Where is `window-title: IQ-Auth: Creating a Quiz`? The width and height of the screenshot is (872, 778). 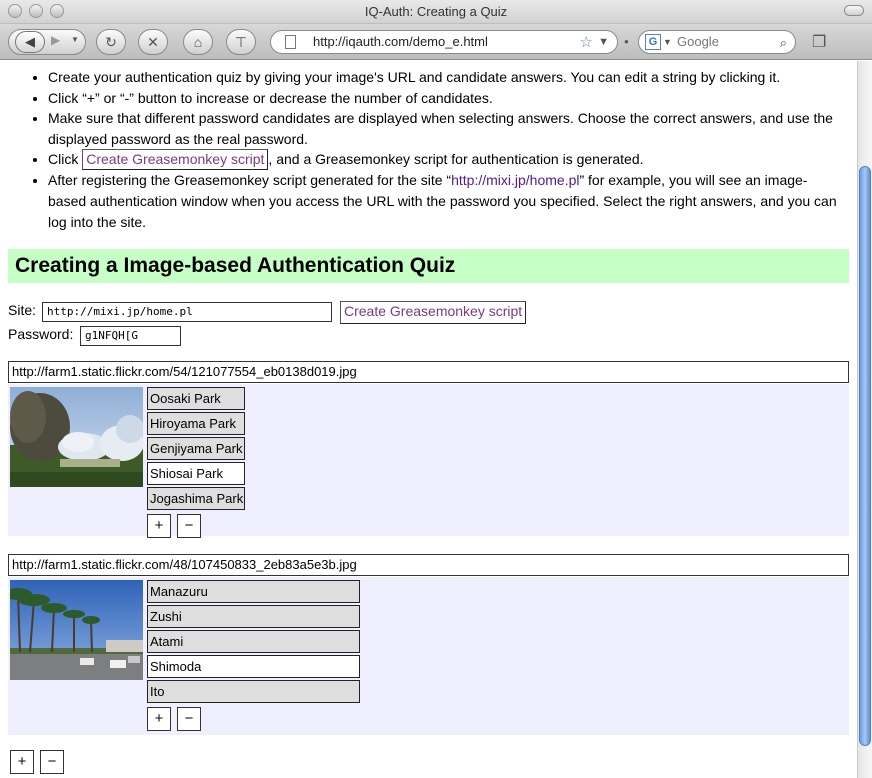 window-title: IQ-Auth: Creating a Quiz is located at coordinates (436, 11).